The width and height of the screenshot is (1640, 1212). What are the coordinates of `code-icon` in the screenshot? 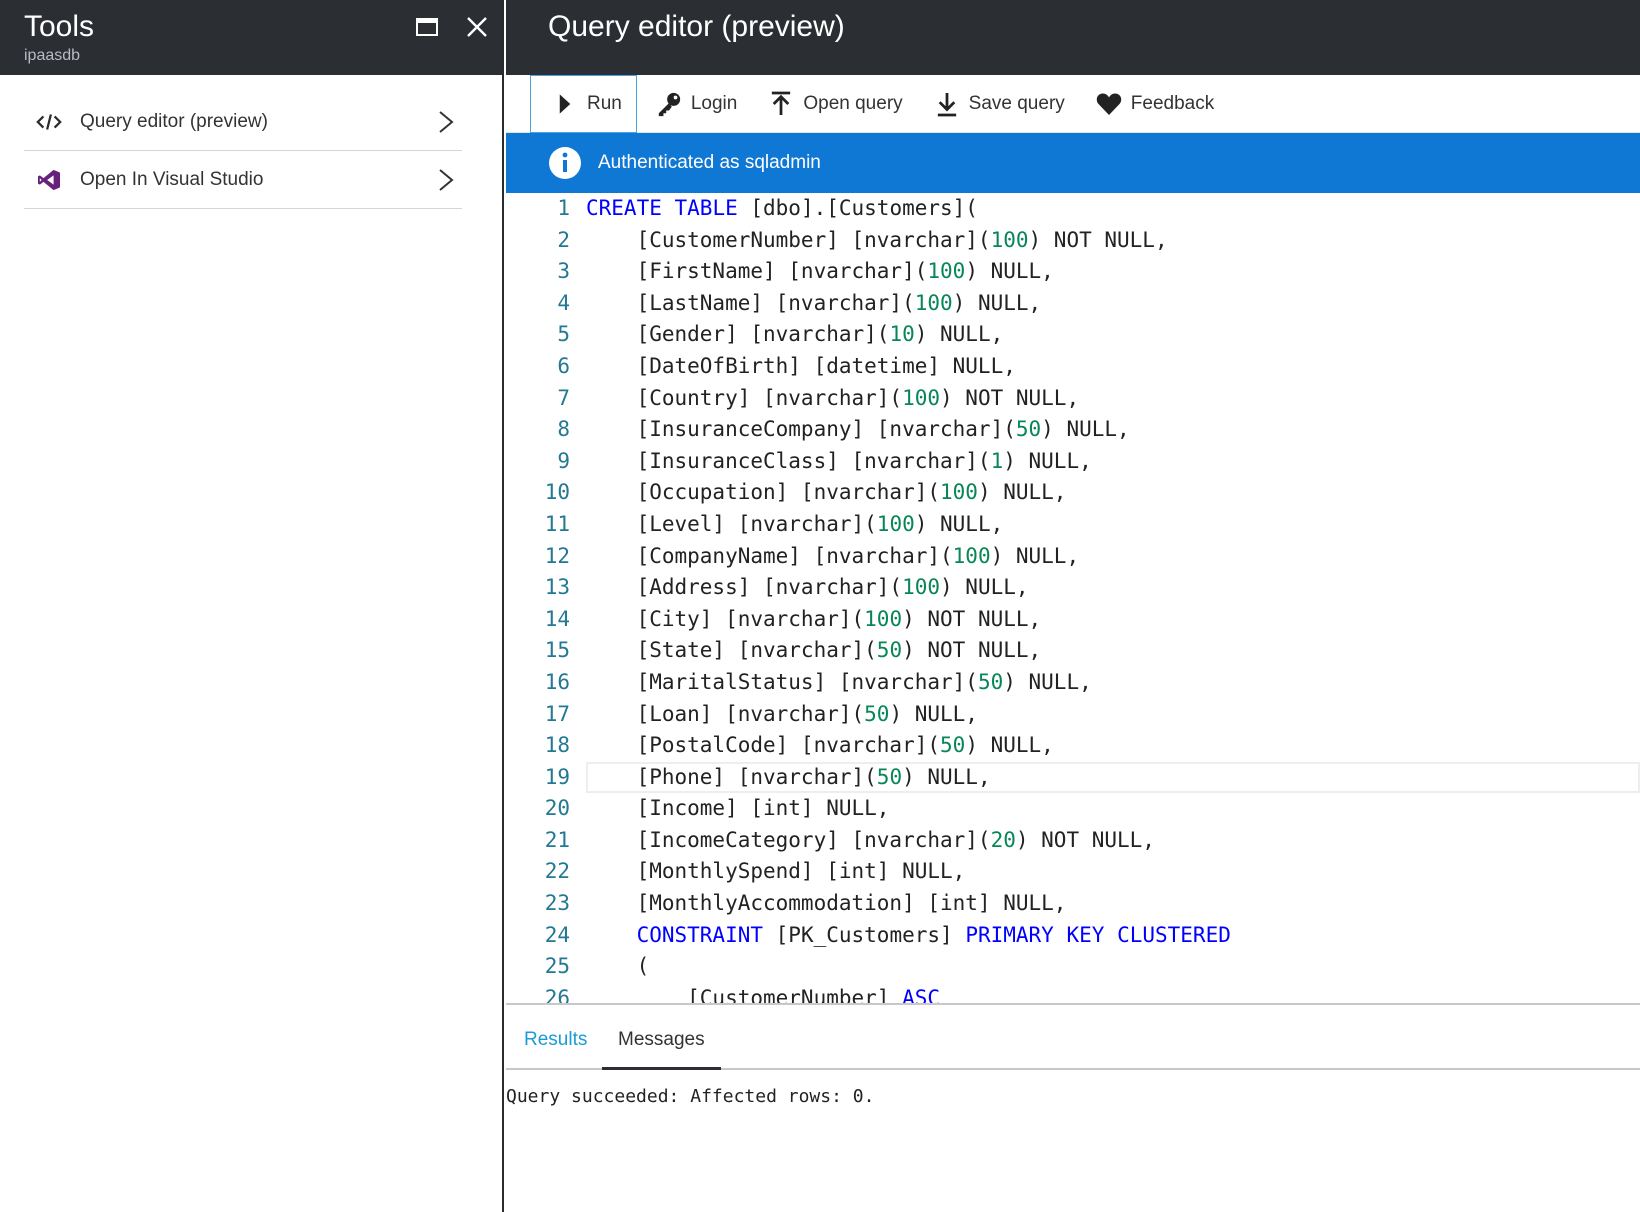 It's located at (49, 122).